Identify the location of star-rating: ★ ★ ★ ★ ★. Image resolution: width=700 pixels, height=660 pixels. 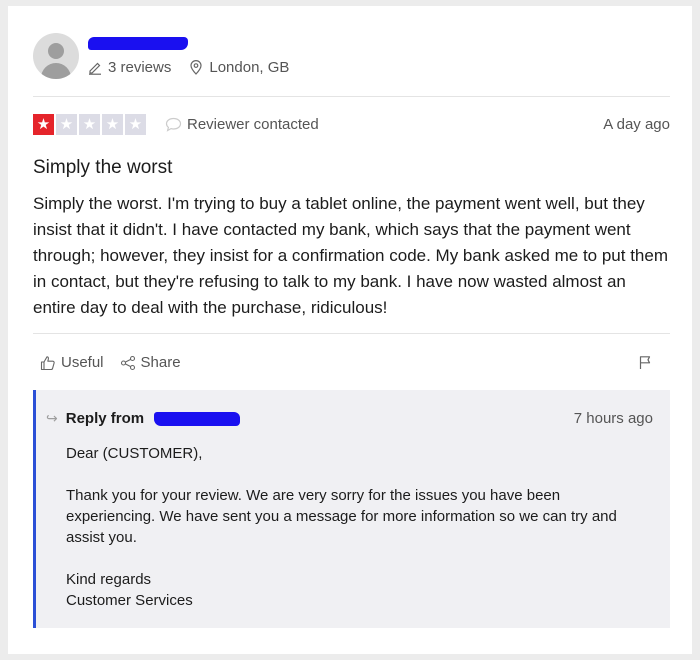
(90, 124).